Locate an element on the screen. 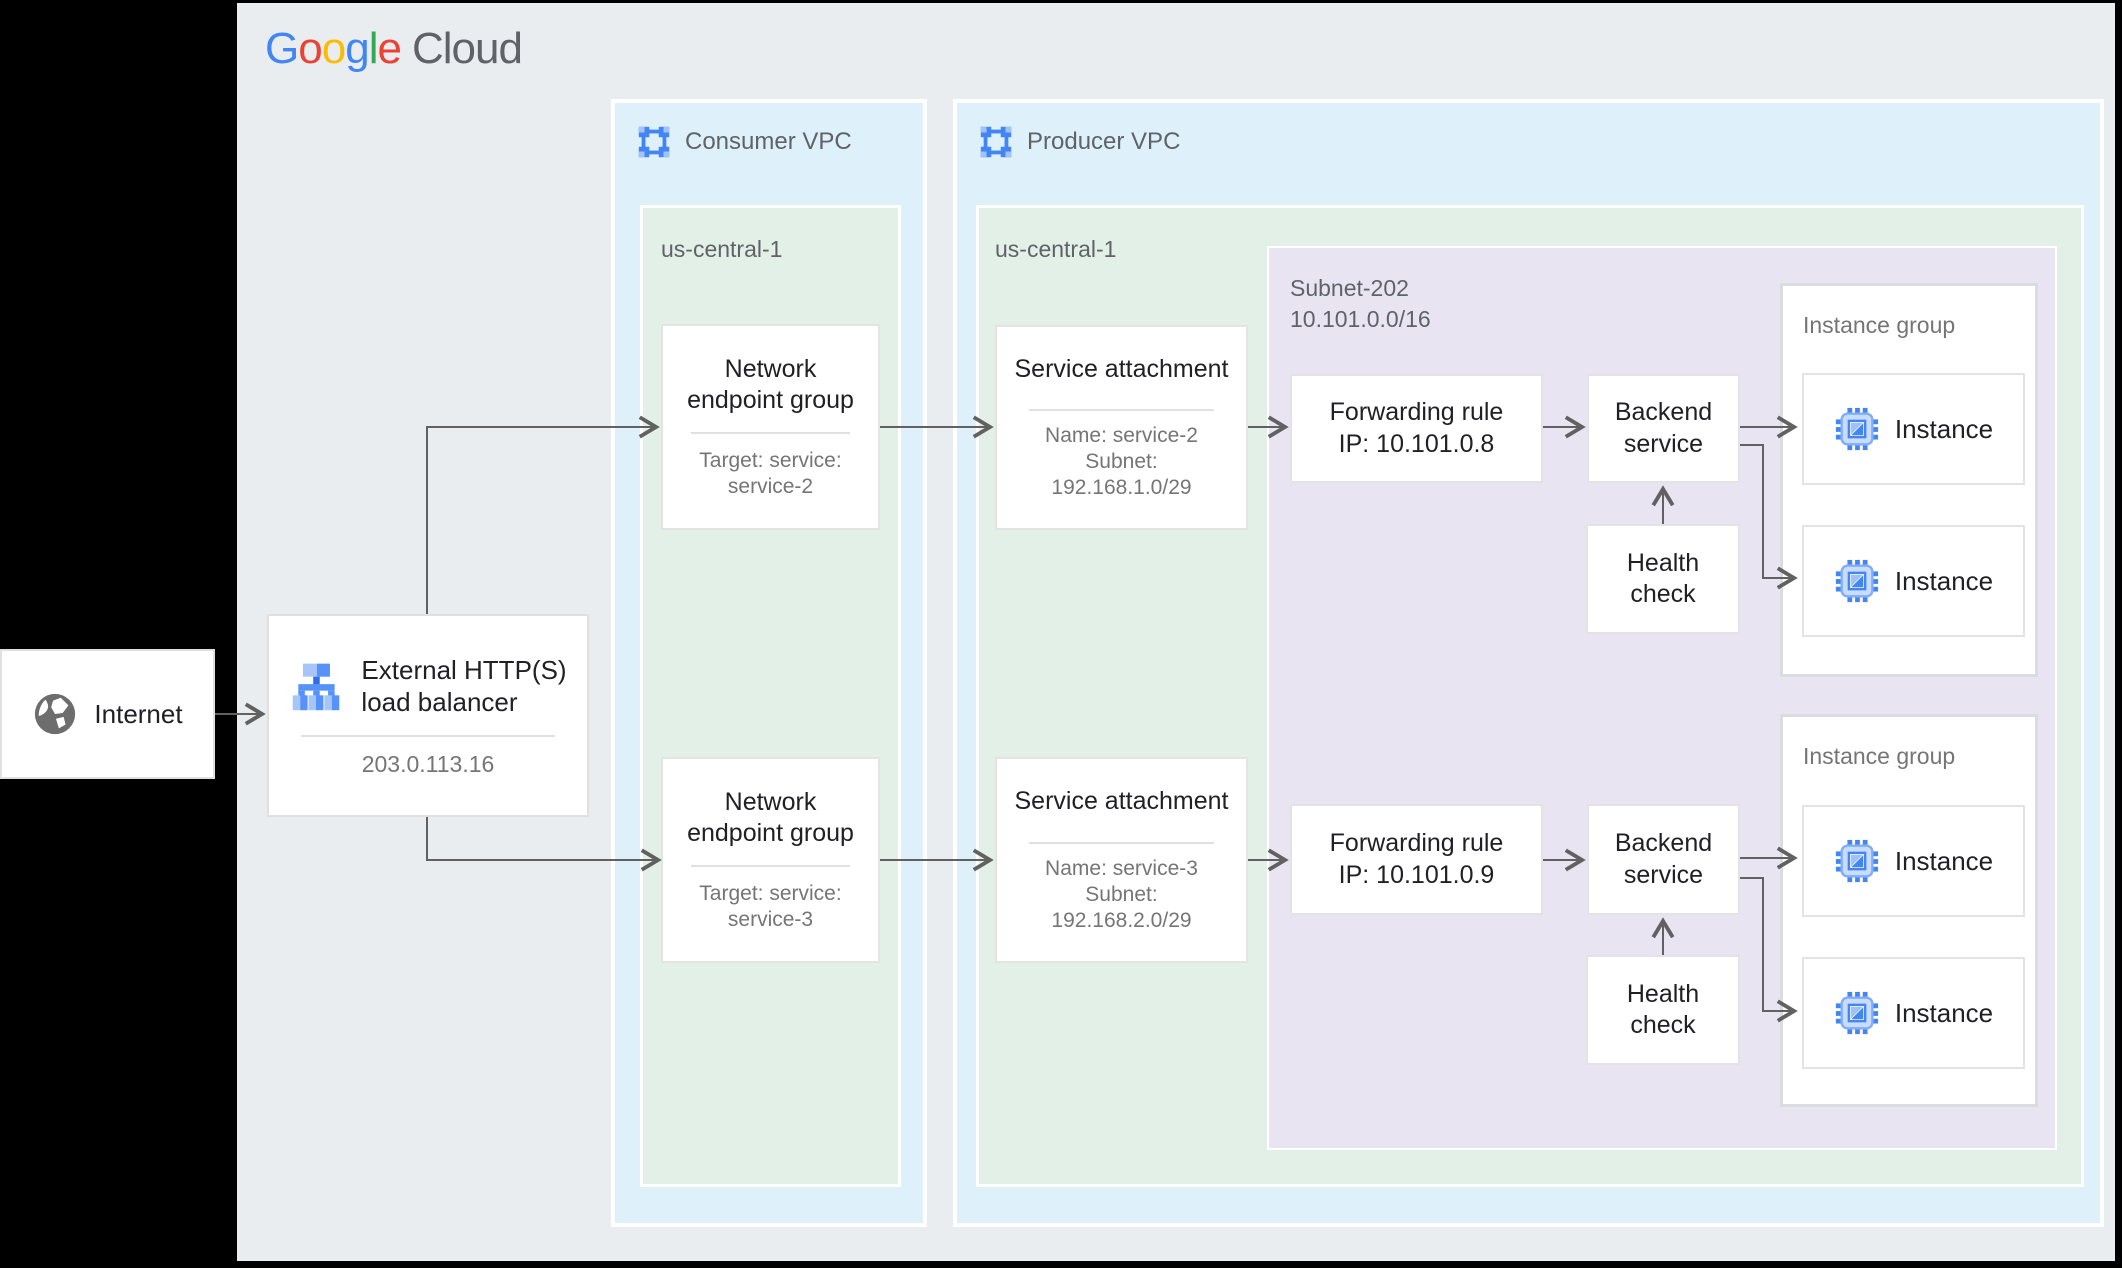  producer-vpc-header: Producer VPC is located at coordinates (1078, 142).